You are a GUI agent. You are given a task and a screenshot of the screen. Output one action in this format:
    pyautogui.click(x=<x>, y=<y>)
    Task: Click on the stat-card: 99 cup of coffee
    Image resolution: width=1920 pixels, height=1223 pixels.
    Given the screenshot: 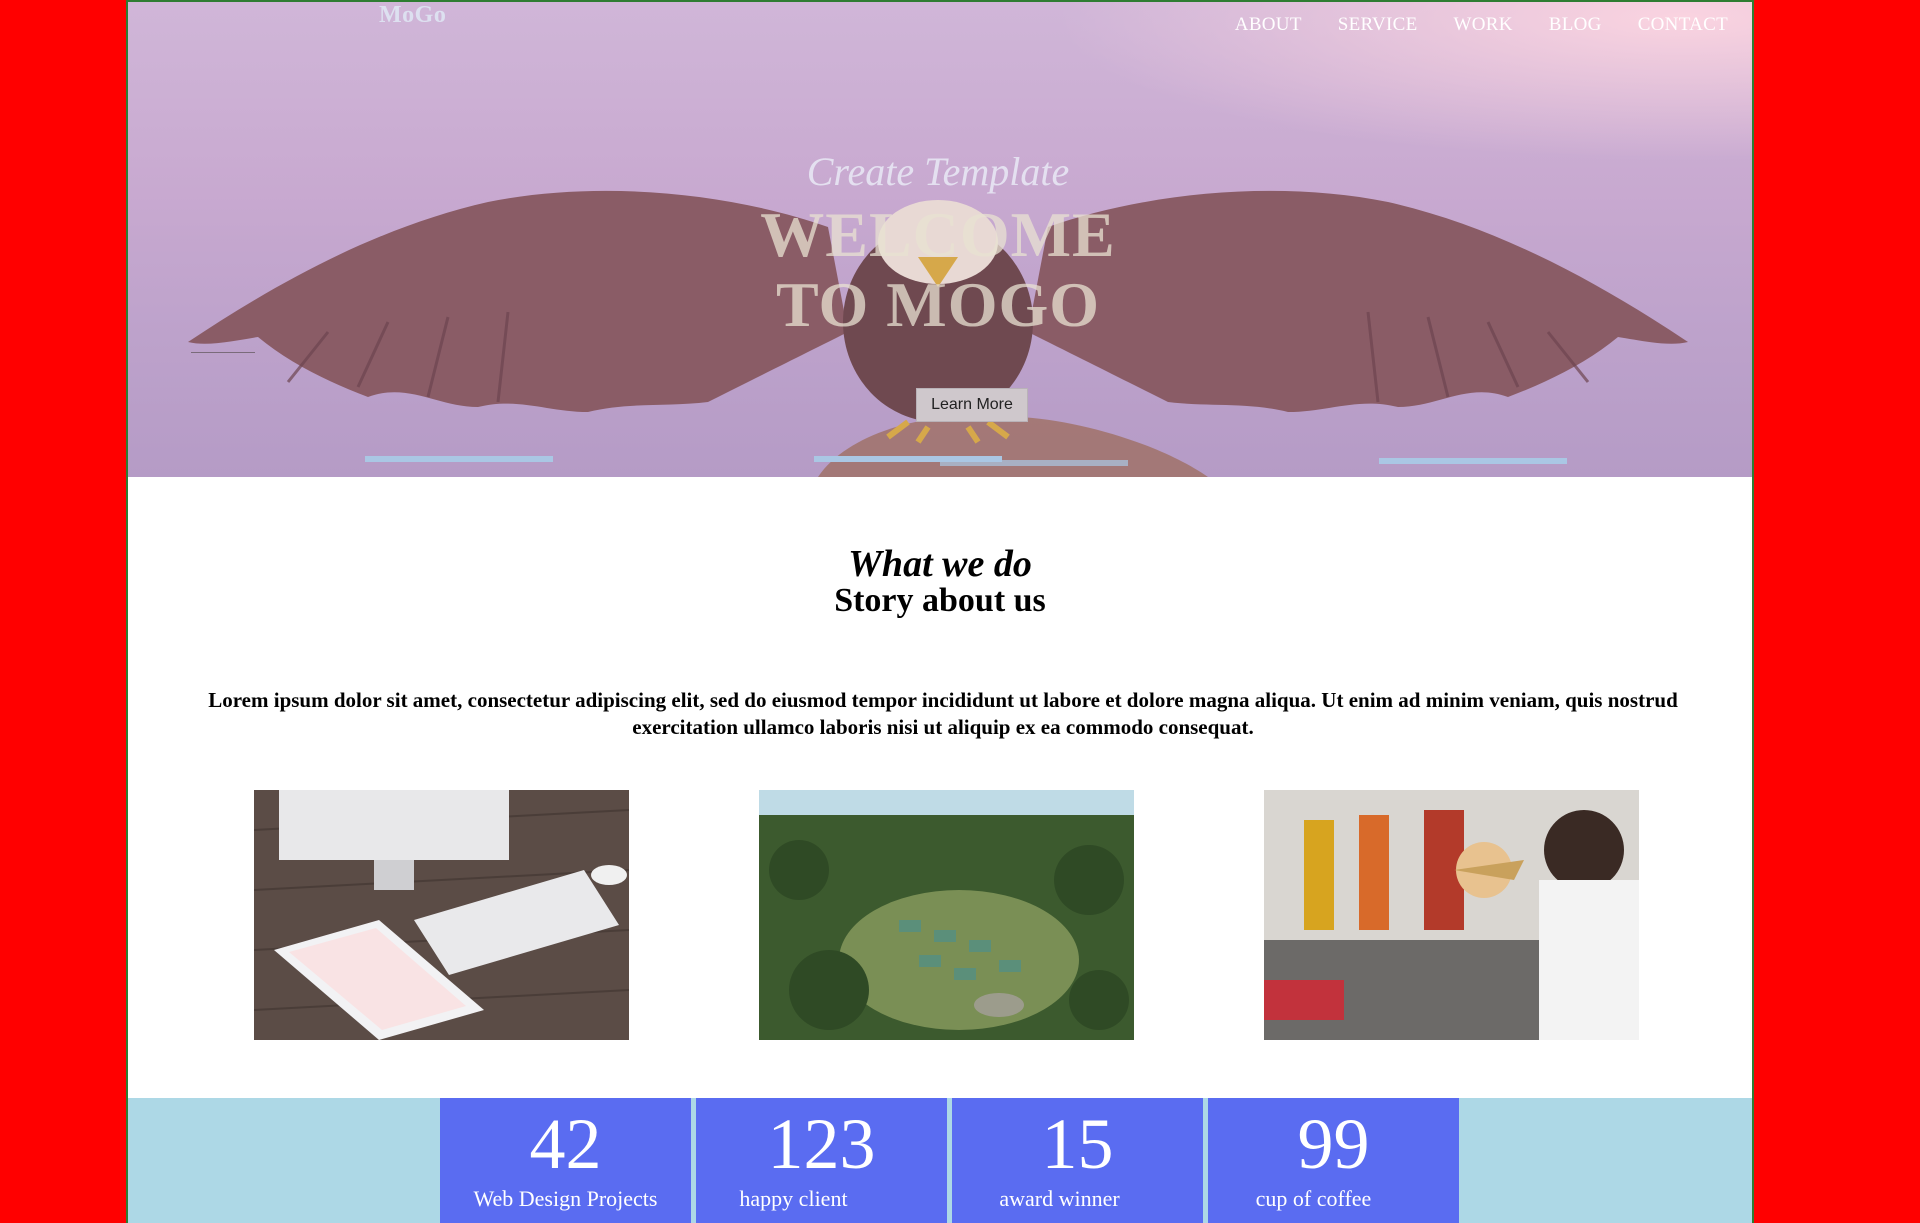 What is the action you would take?
    pyautogui.click(x=1333, y=1160)
    